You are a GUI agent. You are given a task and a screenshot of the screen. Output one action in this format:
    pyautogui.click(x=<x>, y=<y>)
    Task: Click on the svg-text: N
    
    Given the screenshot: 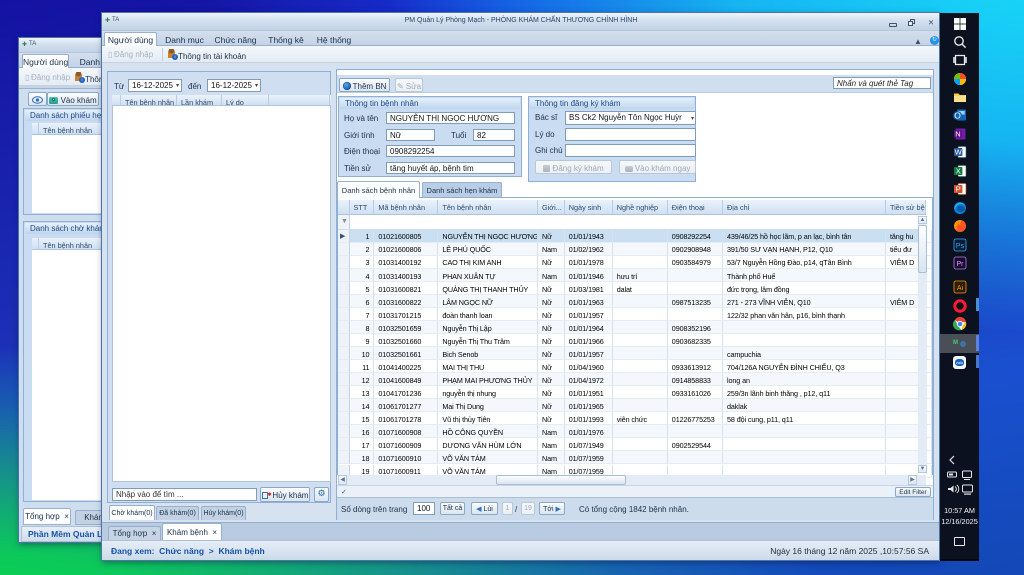 What is the action you would take?
    pyautogui.click(x=957, y=133)
    